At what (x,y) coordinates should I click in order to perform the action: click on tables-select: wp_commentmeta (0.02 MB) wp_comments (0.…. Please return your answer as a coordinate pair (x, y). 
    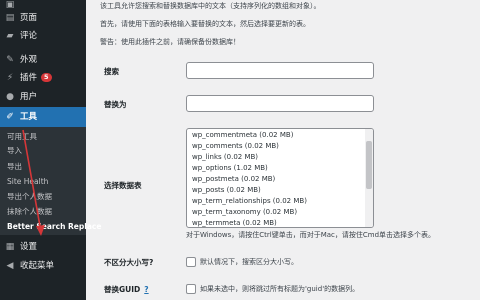
    Looking at the image, I should click on (280, 178).